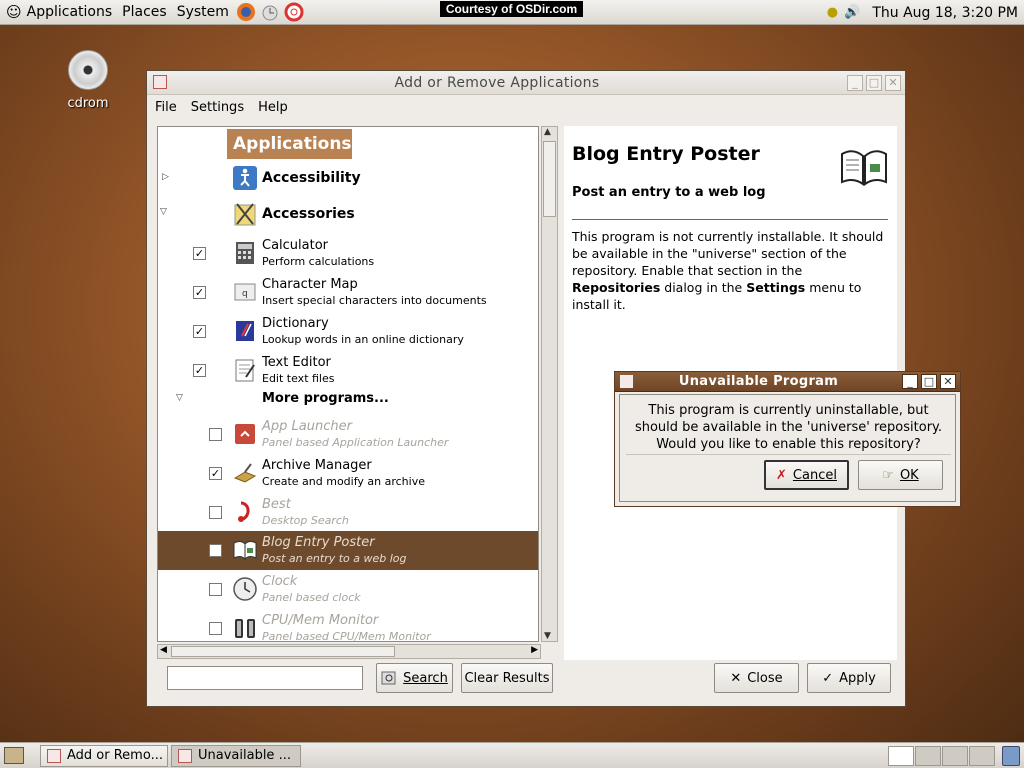 The width and height of the screenshot is (1024, 768). What do you see at coordinates (246, 12) in the screenshot?
I see `firefox-icon` at bounding box center [246, 12].